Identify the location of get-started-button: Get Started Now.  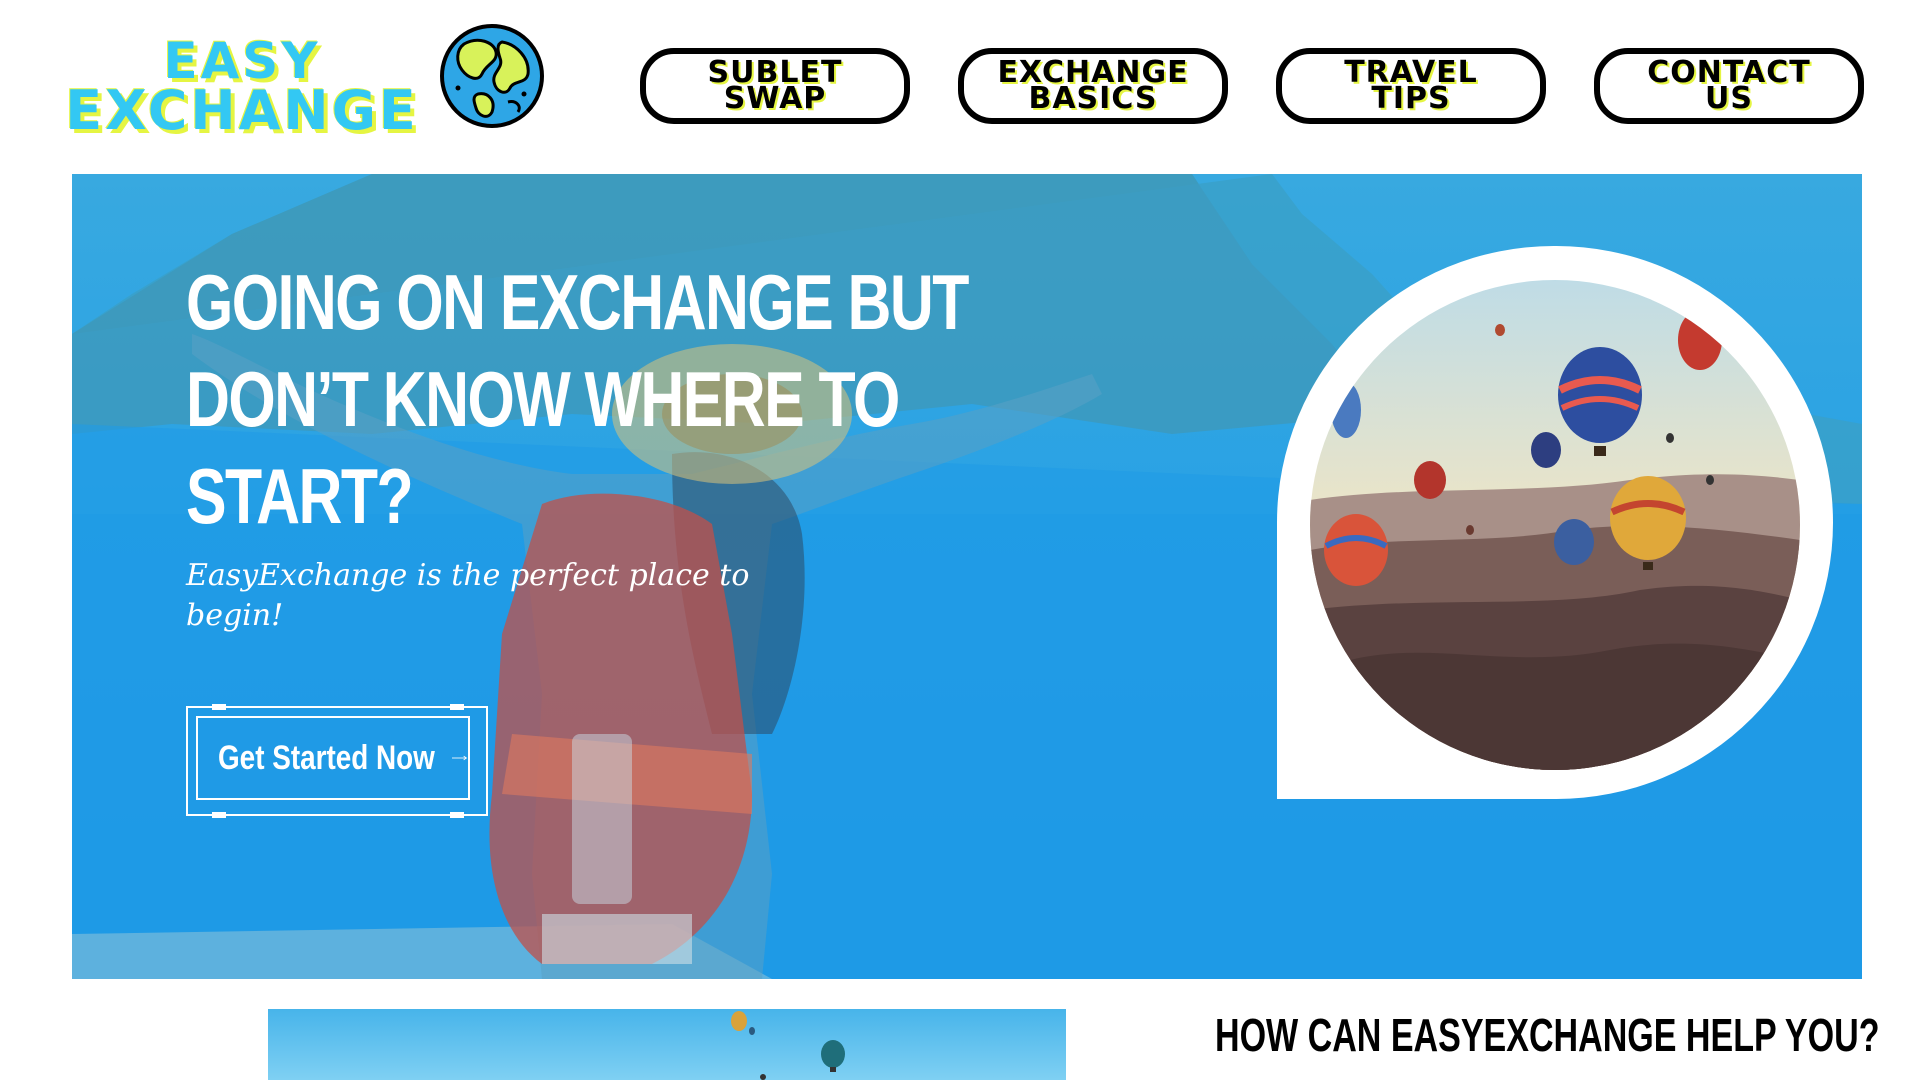
(337, 761).